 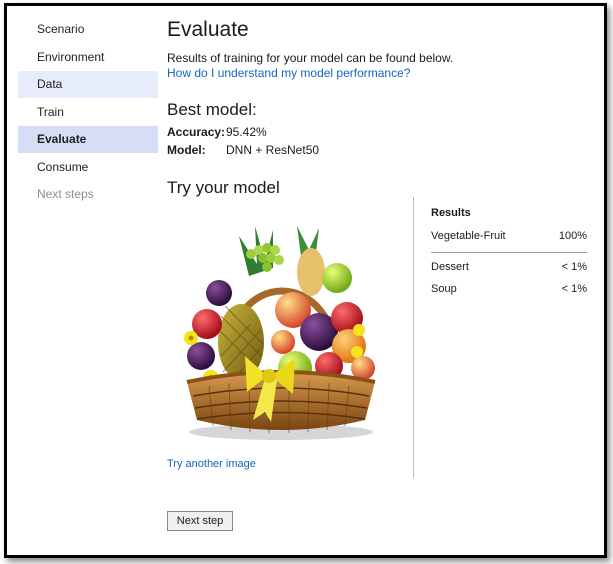 What do you see at coordinates (88, 167) in the screenshot?
I see `sidebar-item-consume: Consume` at bounding box center [88, 167].